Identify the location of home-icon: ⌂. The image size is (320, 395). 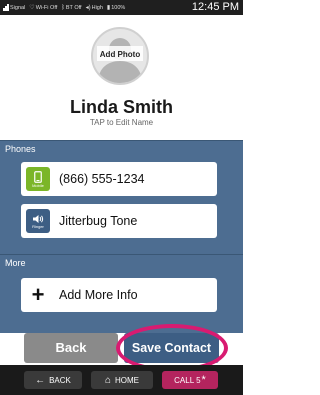
(108, 380).